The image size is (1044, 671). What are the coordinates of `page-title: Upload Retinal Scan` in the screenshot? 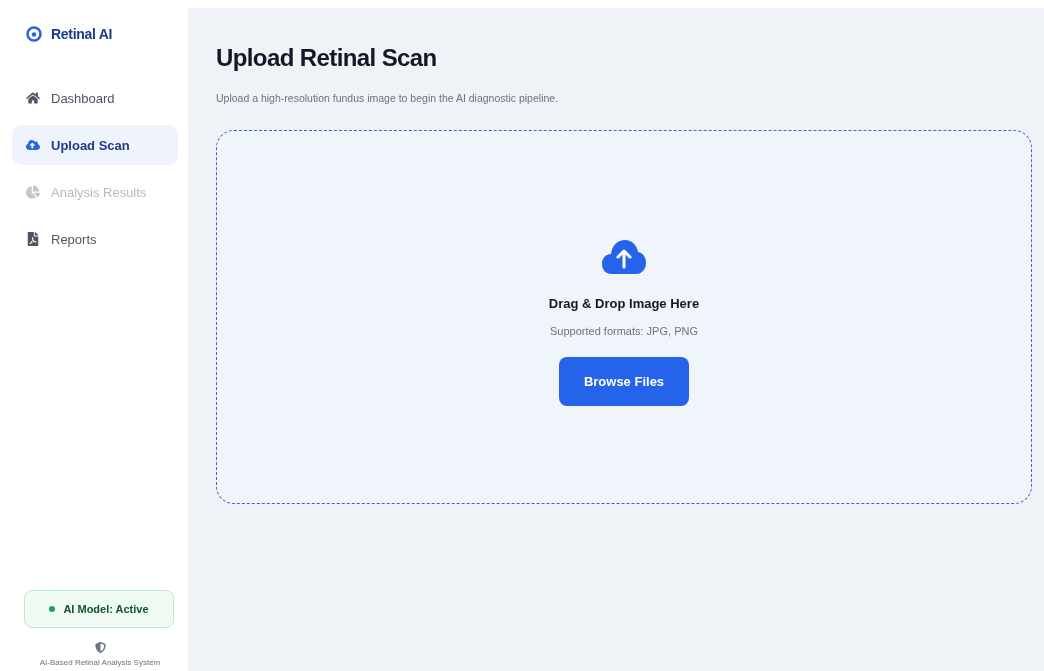 It's located at (327, 58).